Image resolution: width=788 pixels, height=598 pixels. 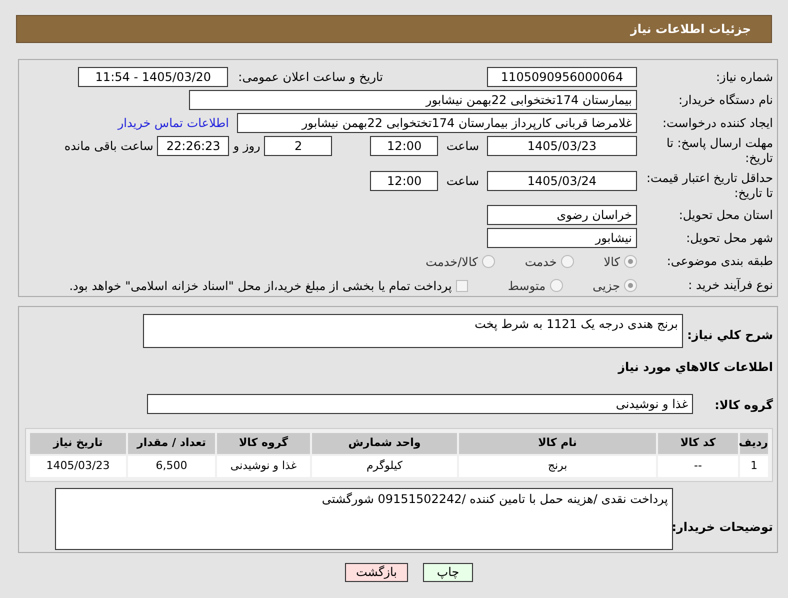 What do you see at coordinates (413, 331) in the screenshot?
I see `description-textarea: برنج هندی درجه یک 1121 به شرط پخت` at bounding box center [413, 331].